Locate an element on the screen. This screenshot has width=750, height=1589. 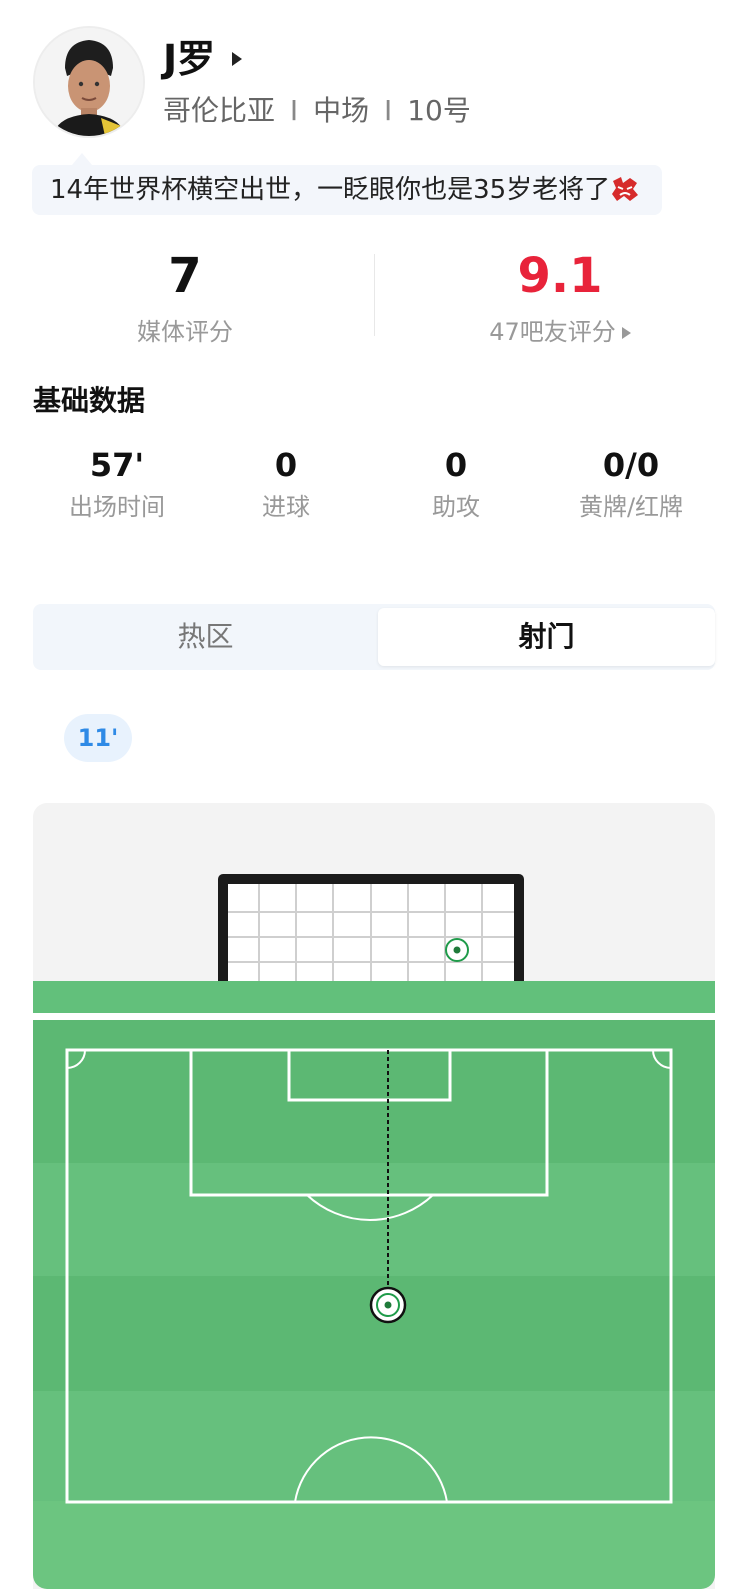
player-avatar is located at coordinates (89, 82).